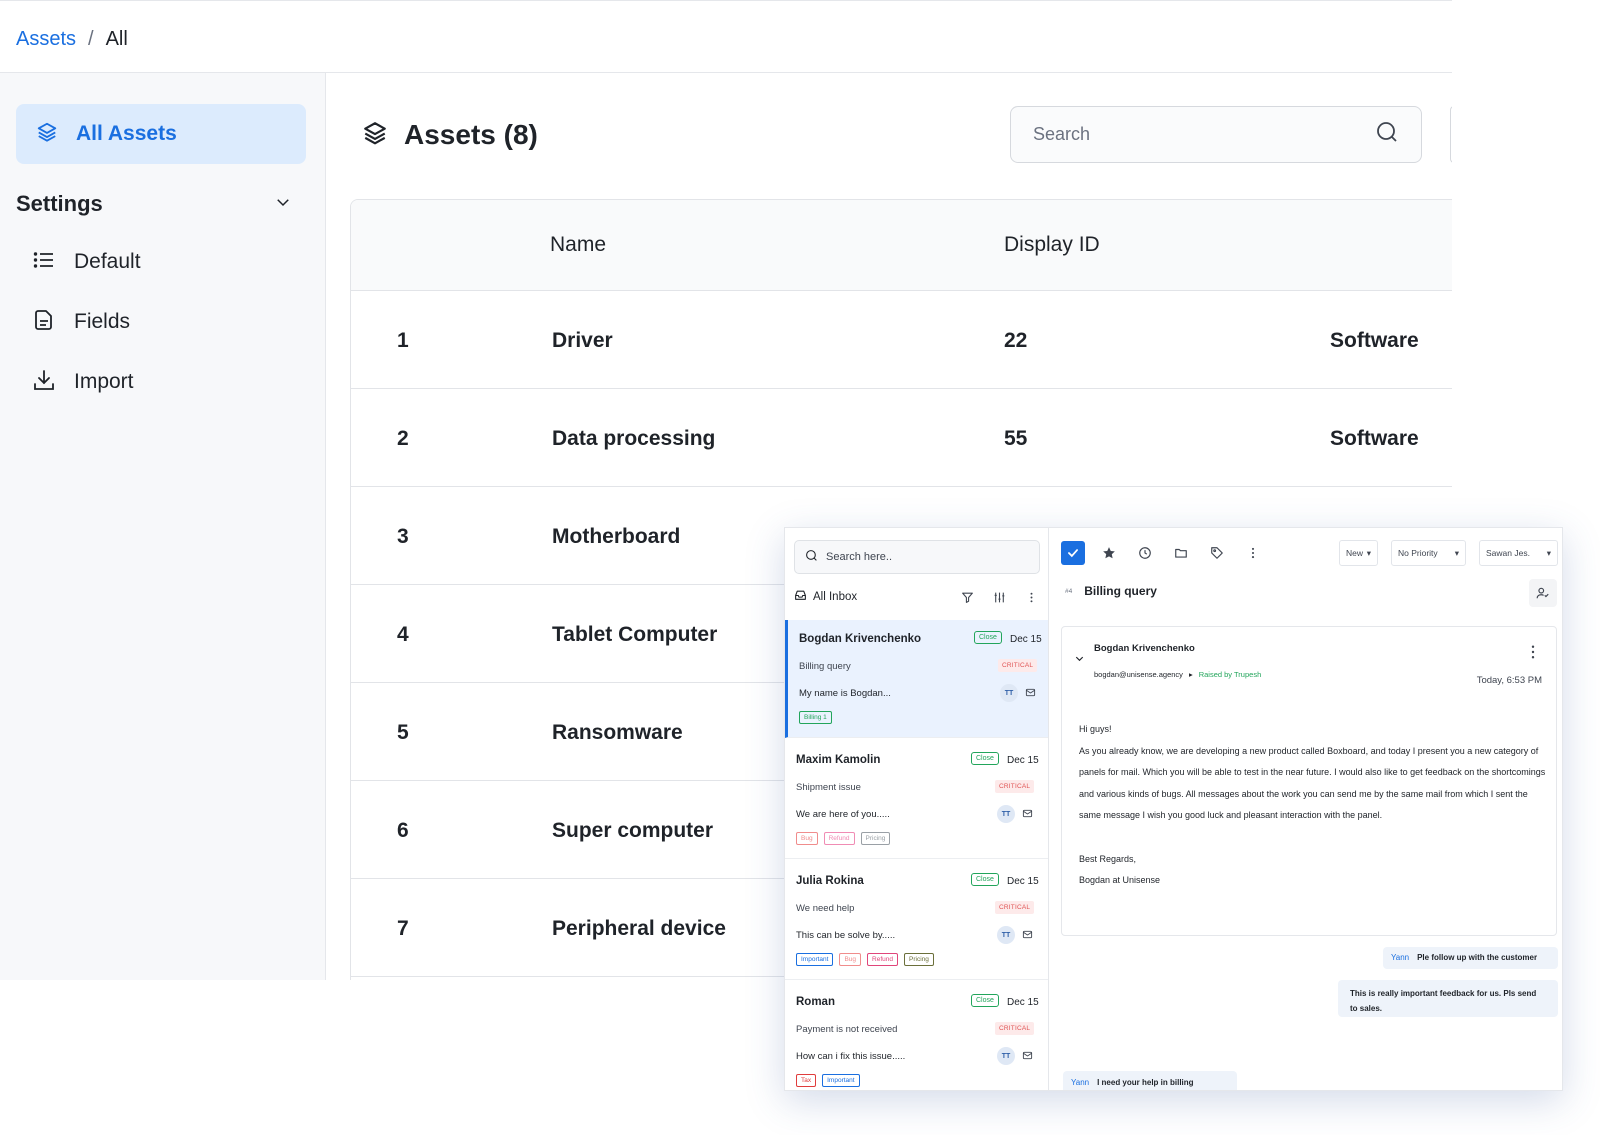 This screenshot has width=1600, height=1135. Describe the element at coordinates (1120, 880) in the screenshot. I see `message-signature: Bogdan at Unisense` at that location.